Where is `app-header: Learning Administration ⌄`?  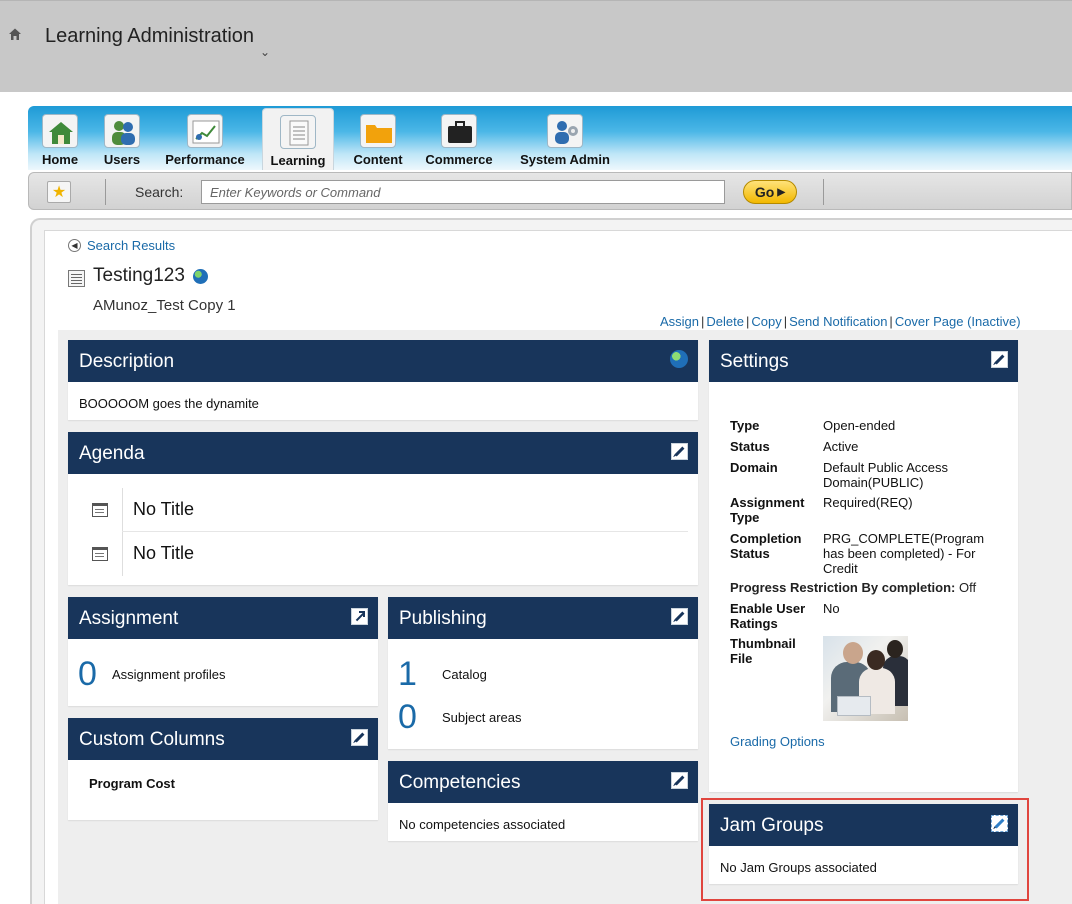 app-header: Learning Administration ⌄ is located at coordinates (536, 46).